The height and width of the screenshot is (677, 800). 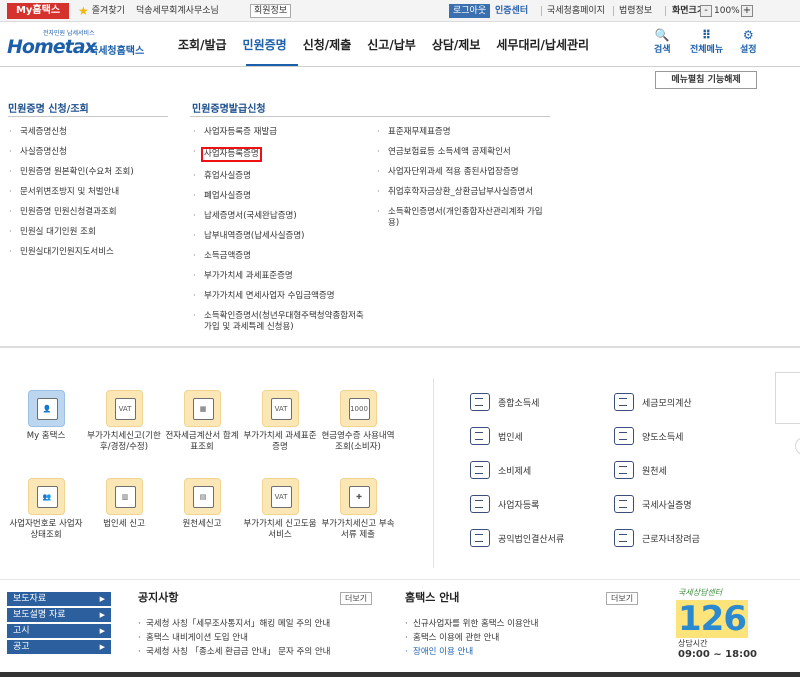 I want to click on menu-item: 소득확인증명서(청년우대형주택청약종합저축 가입 및 과세특례 신청용), so click(x=279, y=322).